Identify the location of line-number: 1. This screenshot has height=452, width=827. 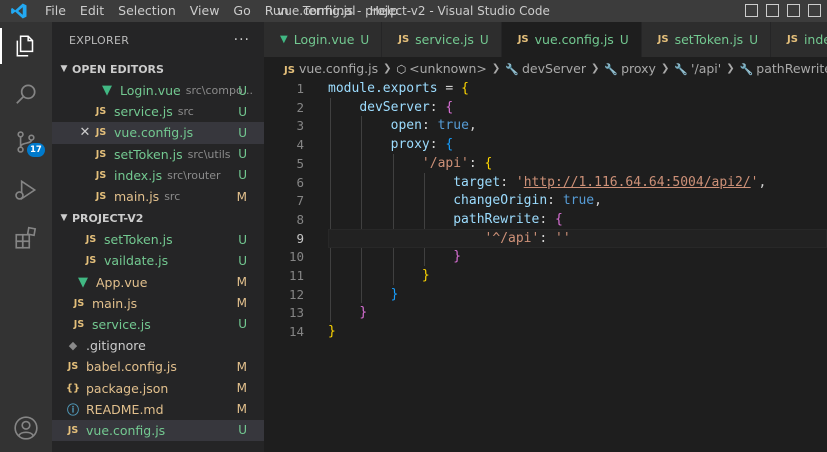
(300, 88).